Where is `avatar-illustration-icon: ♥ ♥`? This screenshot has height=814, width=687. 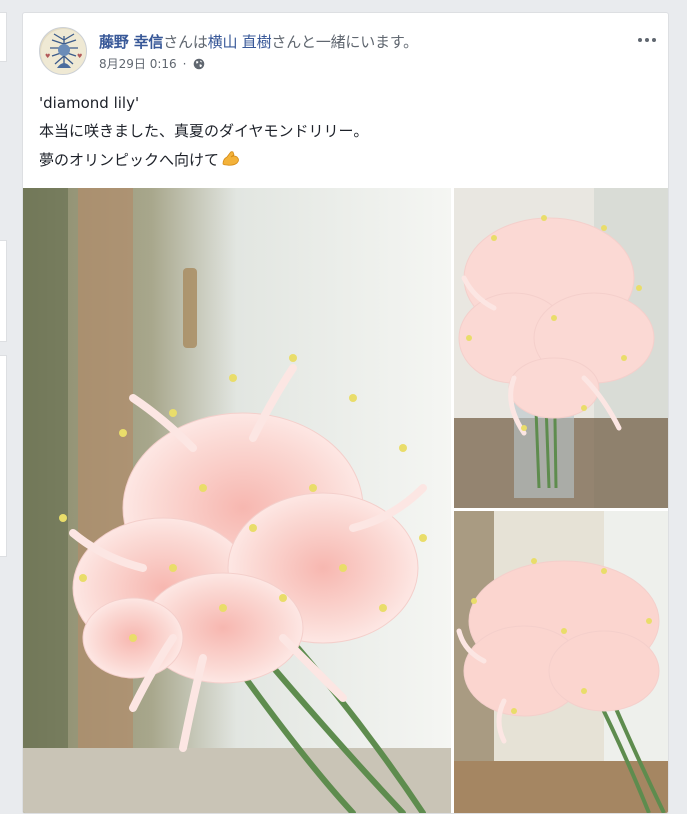 avatar-illustration-icon: ♥ ♥ is located at coordinates (63, 51).